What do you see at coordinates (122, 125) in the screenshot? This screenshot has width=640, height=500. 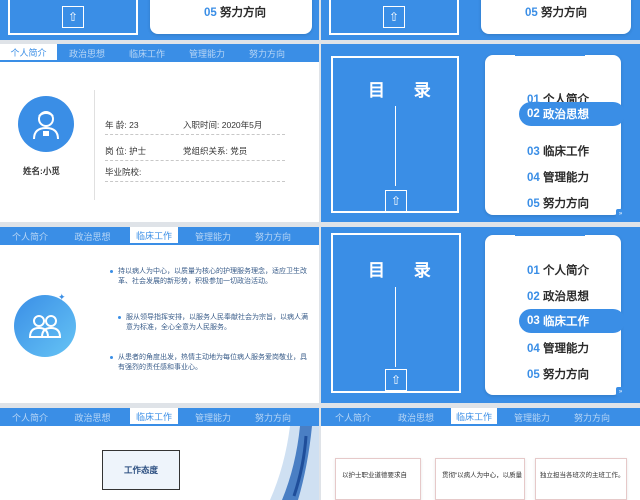 I see `age-row: 年 龄: 23` at bounding box center [122, 125].